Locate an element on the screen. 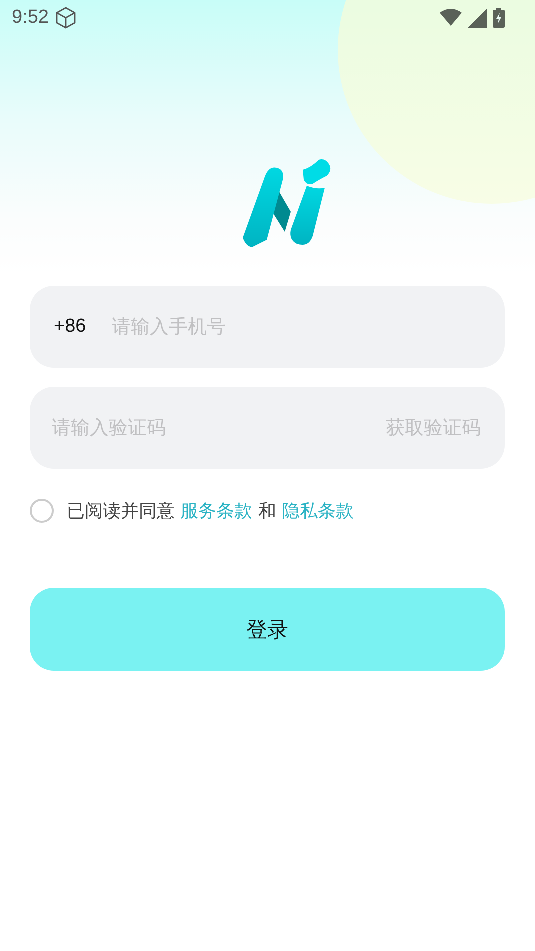 The height and width of the screenshot is (951, 535). status-time: 9:52 is located at coordinates (30, 18).